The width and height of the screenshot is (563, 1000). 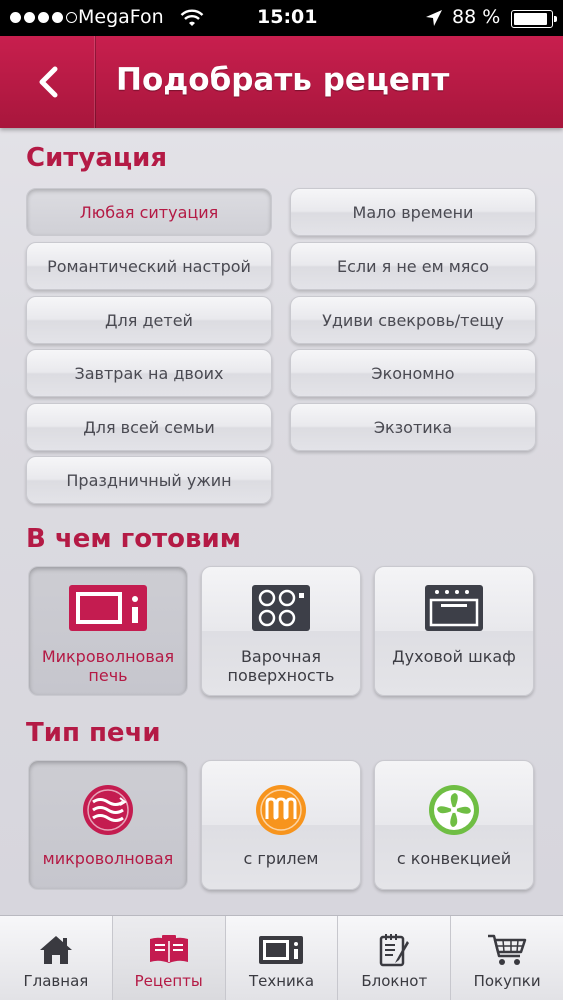 What do you see at coordinates (413, 266) in the screenshot?
I see `situation-option-vegetarian: Если я не ем мясо` at bounding box center [413, 266].